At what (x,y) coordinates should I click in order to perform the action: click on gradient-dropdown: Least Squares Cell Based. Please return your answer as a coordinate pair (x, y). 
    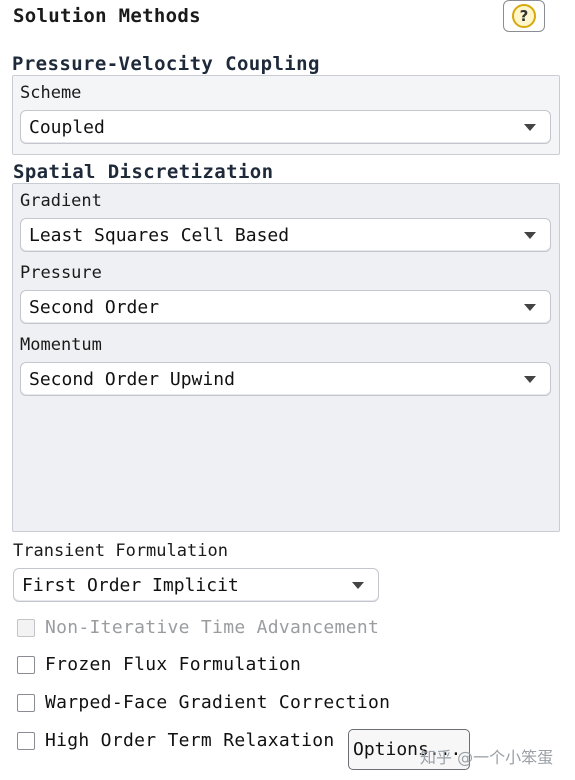
    Looking at the image, I should click on (285, 235).